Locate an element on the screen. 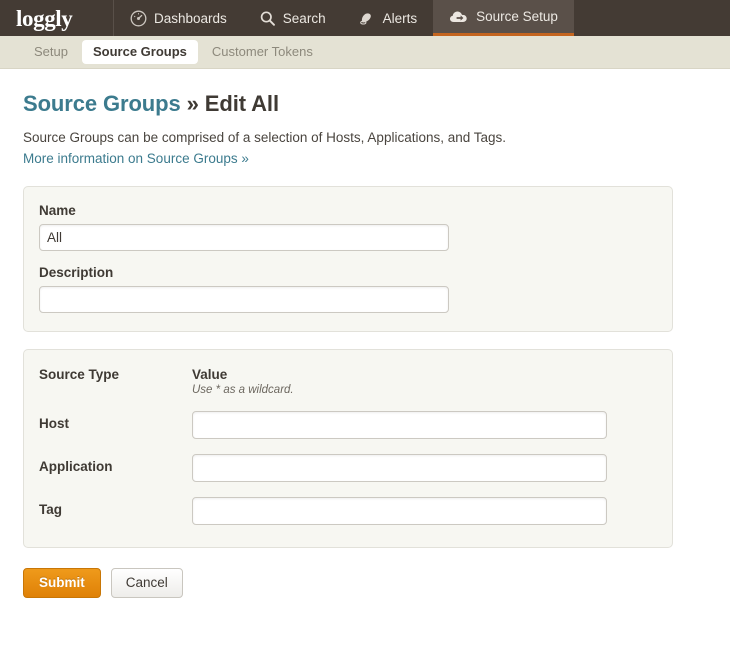 This screenshot has height=647, width=730. tag-input is located at coordinates (399, 511).